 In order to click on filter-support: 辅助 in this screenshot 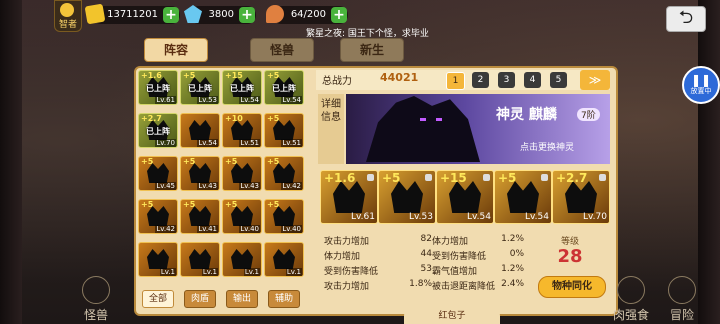, I will do `click(284, 299)`.